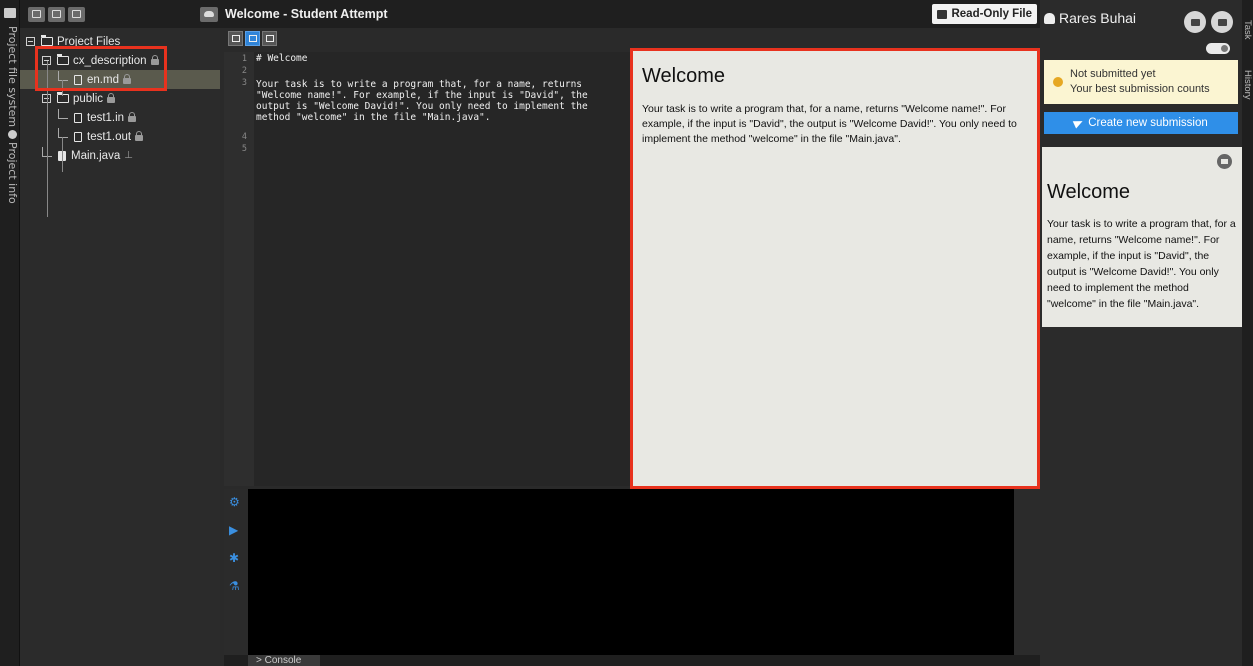  What do you see at coordinates (30, 41) in the screenshot?
I see `collapse-icon` at bounding box center [30, 41].